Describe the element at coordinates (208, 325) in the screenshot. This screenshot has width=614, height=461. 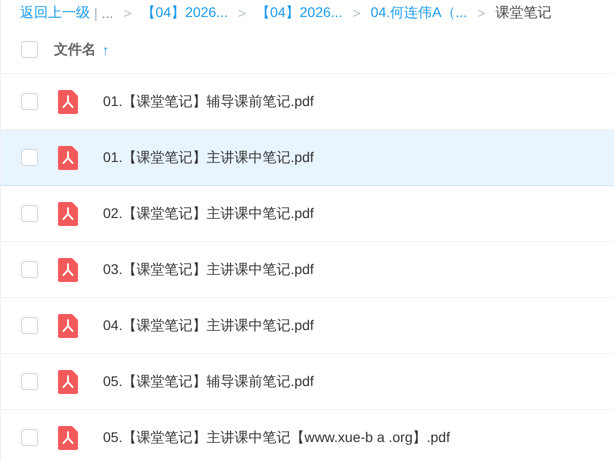
I see `file-name: 04.【课堂笔记】主讲课中笔记.pdf` at that location.